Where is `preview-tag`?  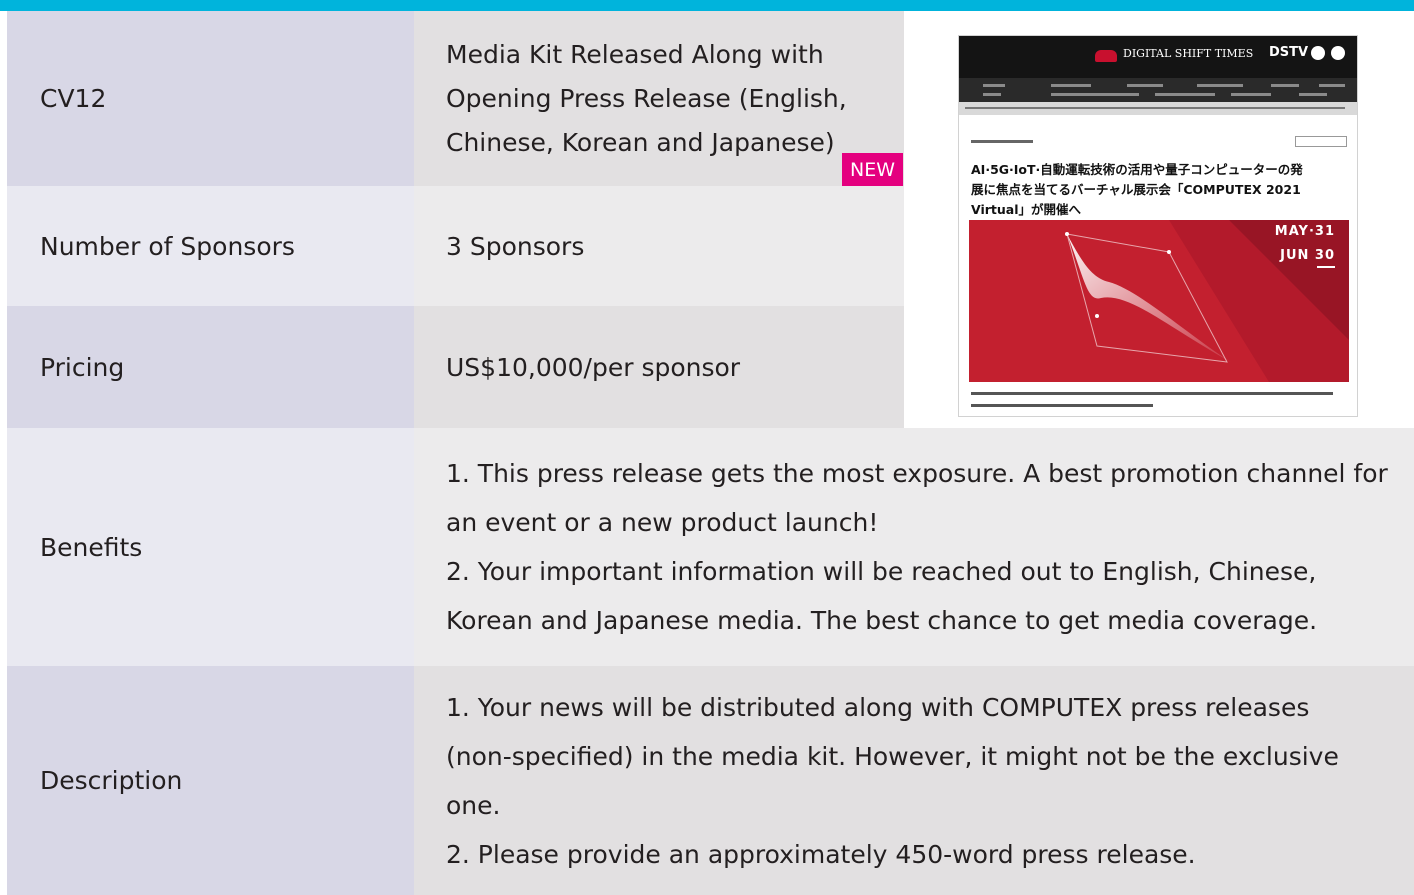 preview-tag is located at coordinates (1321, 141).